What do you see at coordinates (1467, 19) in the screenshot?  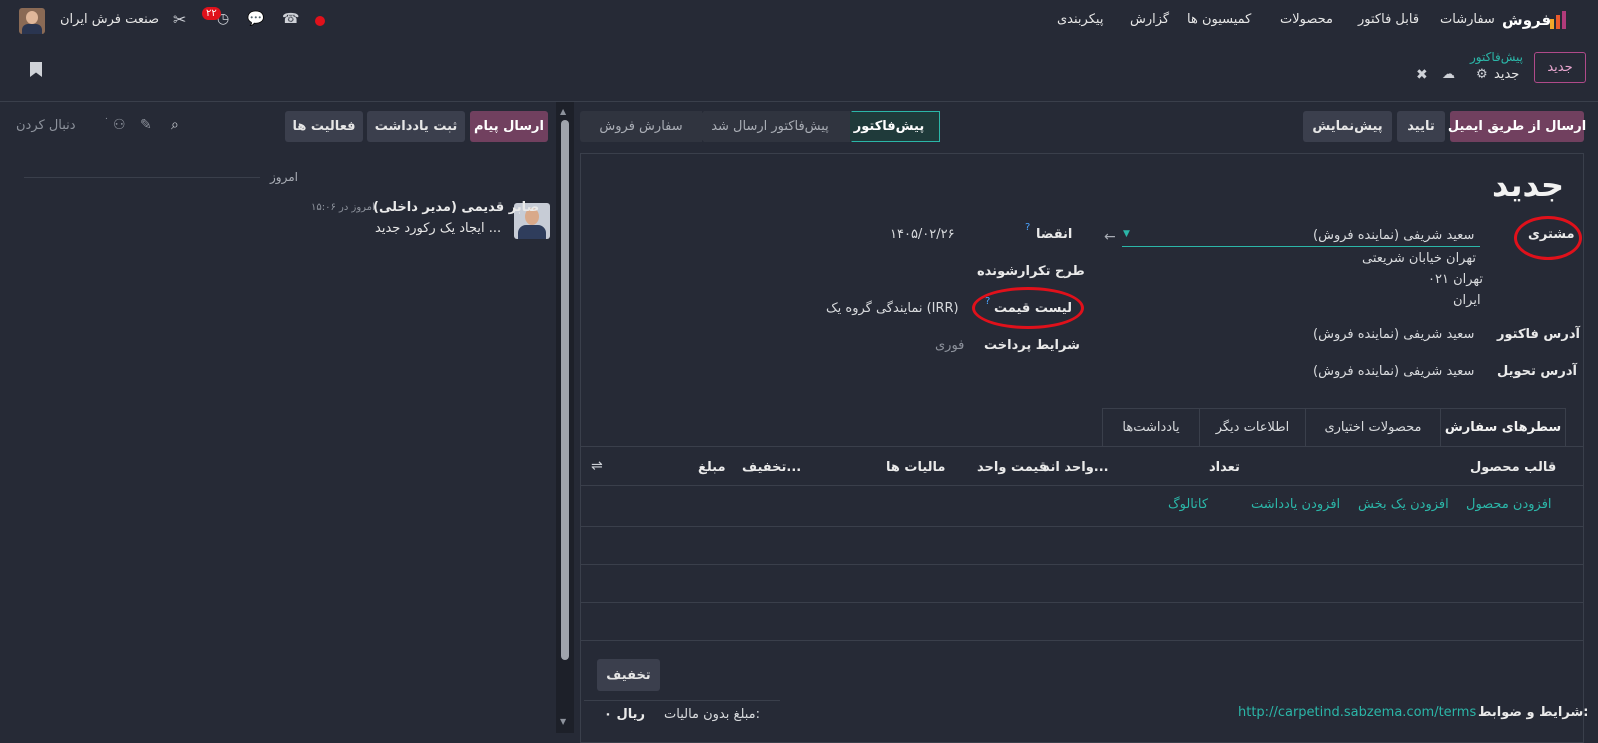 I see `menu-orders: سفارشات` at bounding box center [1467, 19].